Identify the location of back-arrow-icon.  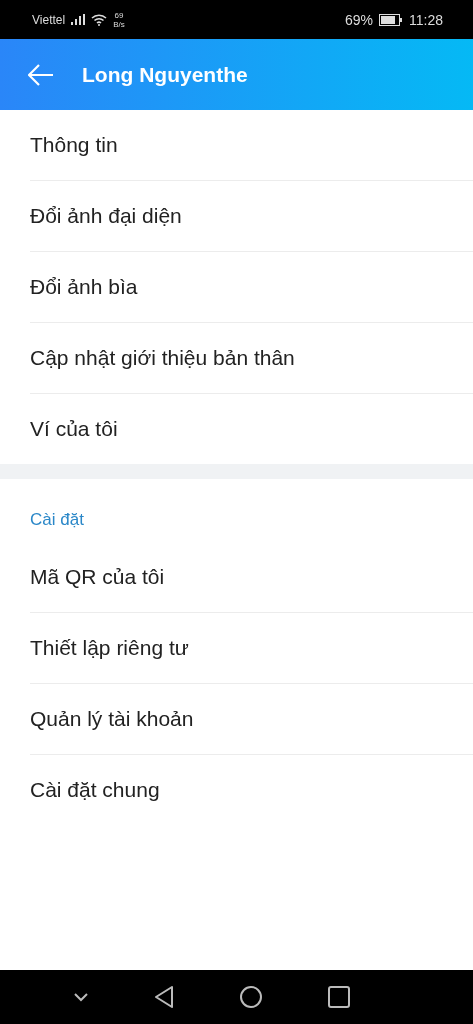
(41, 74).